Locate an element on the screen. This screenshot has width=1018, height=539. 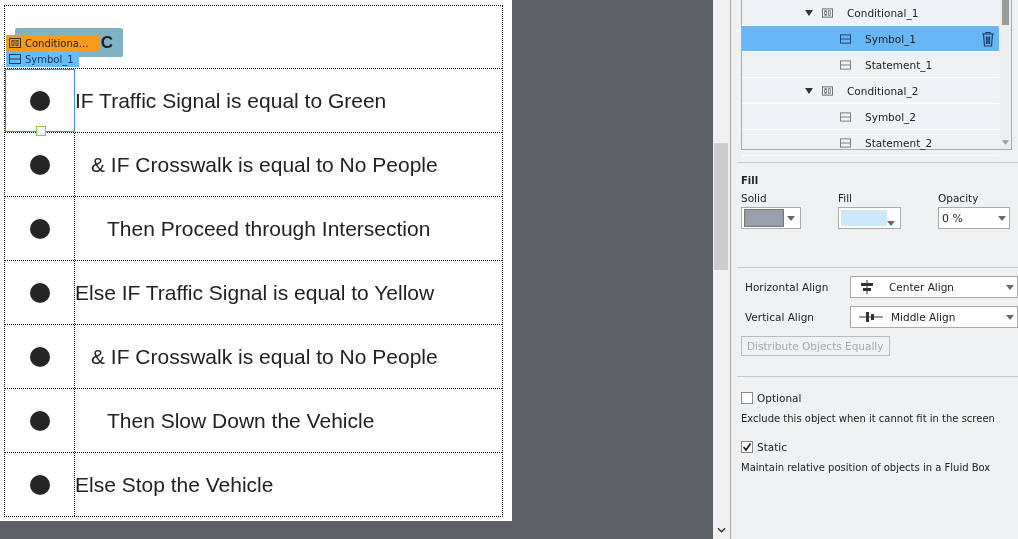
delete-icon is located at coordinates (988, 38).